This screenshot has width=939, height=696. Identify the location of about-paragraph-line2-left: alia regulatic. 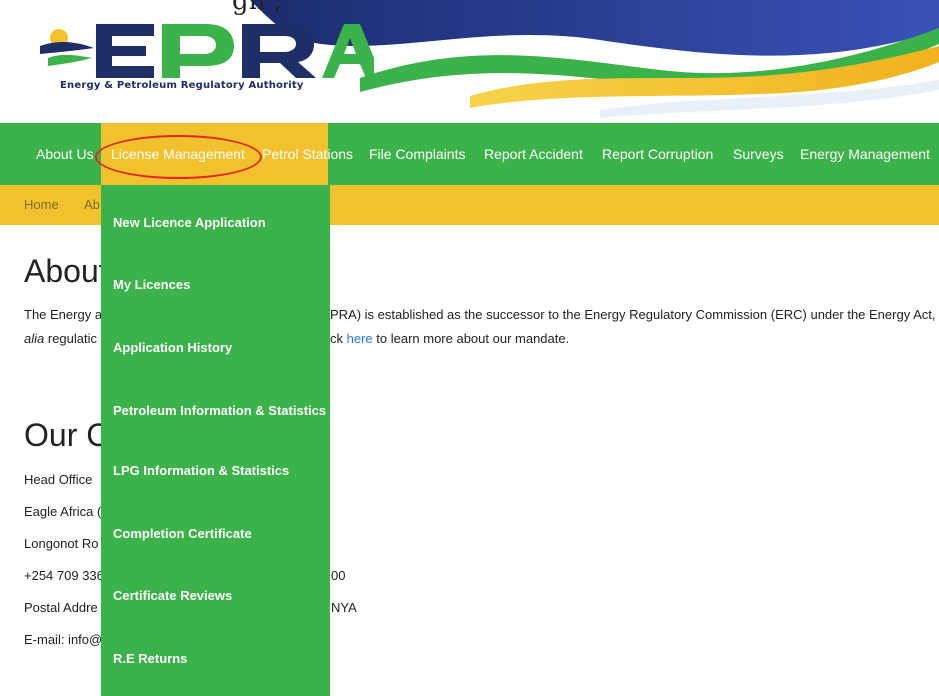
(60, 338).